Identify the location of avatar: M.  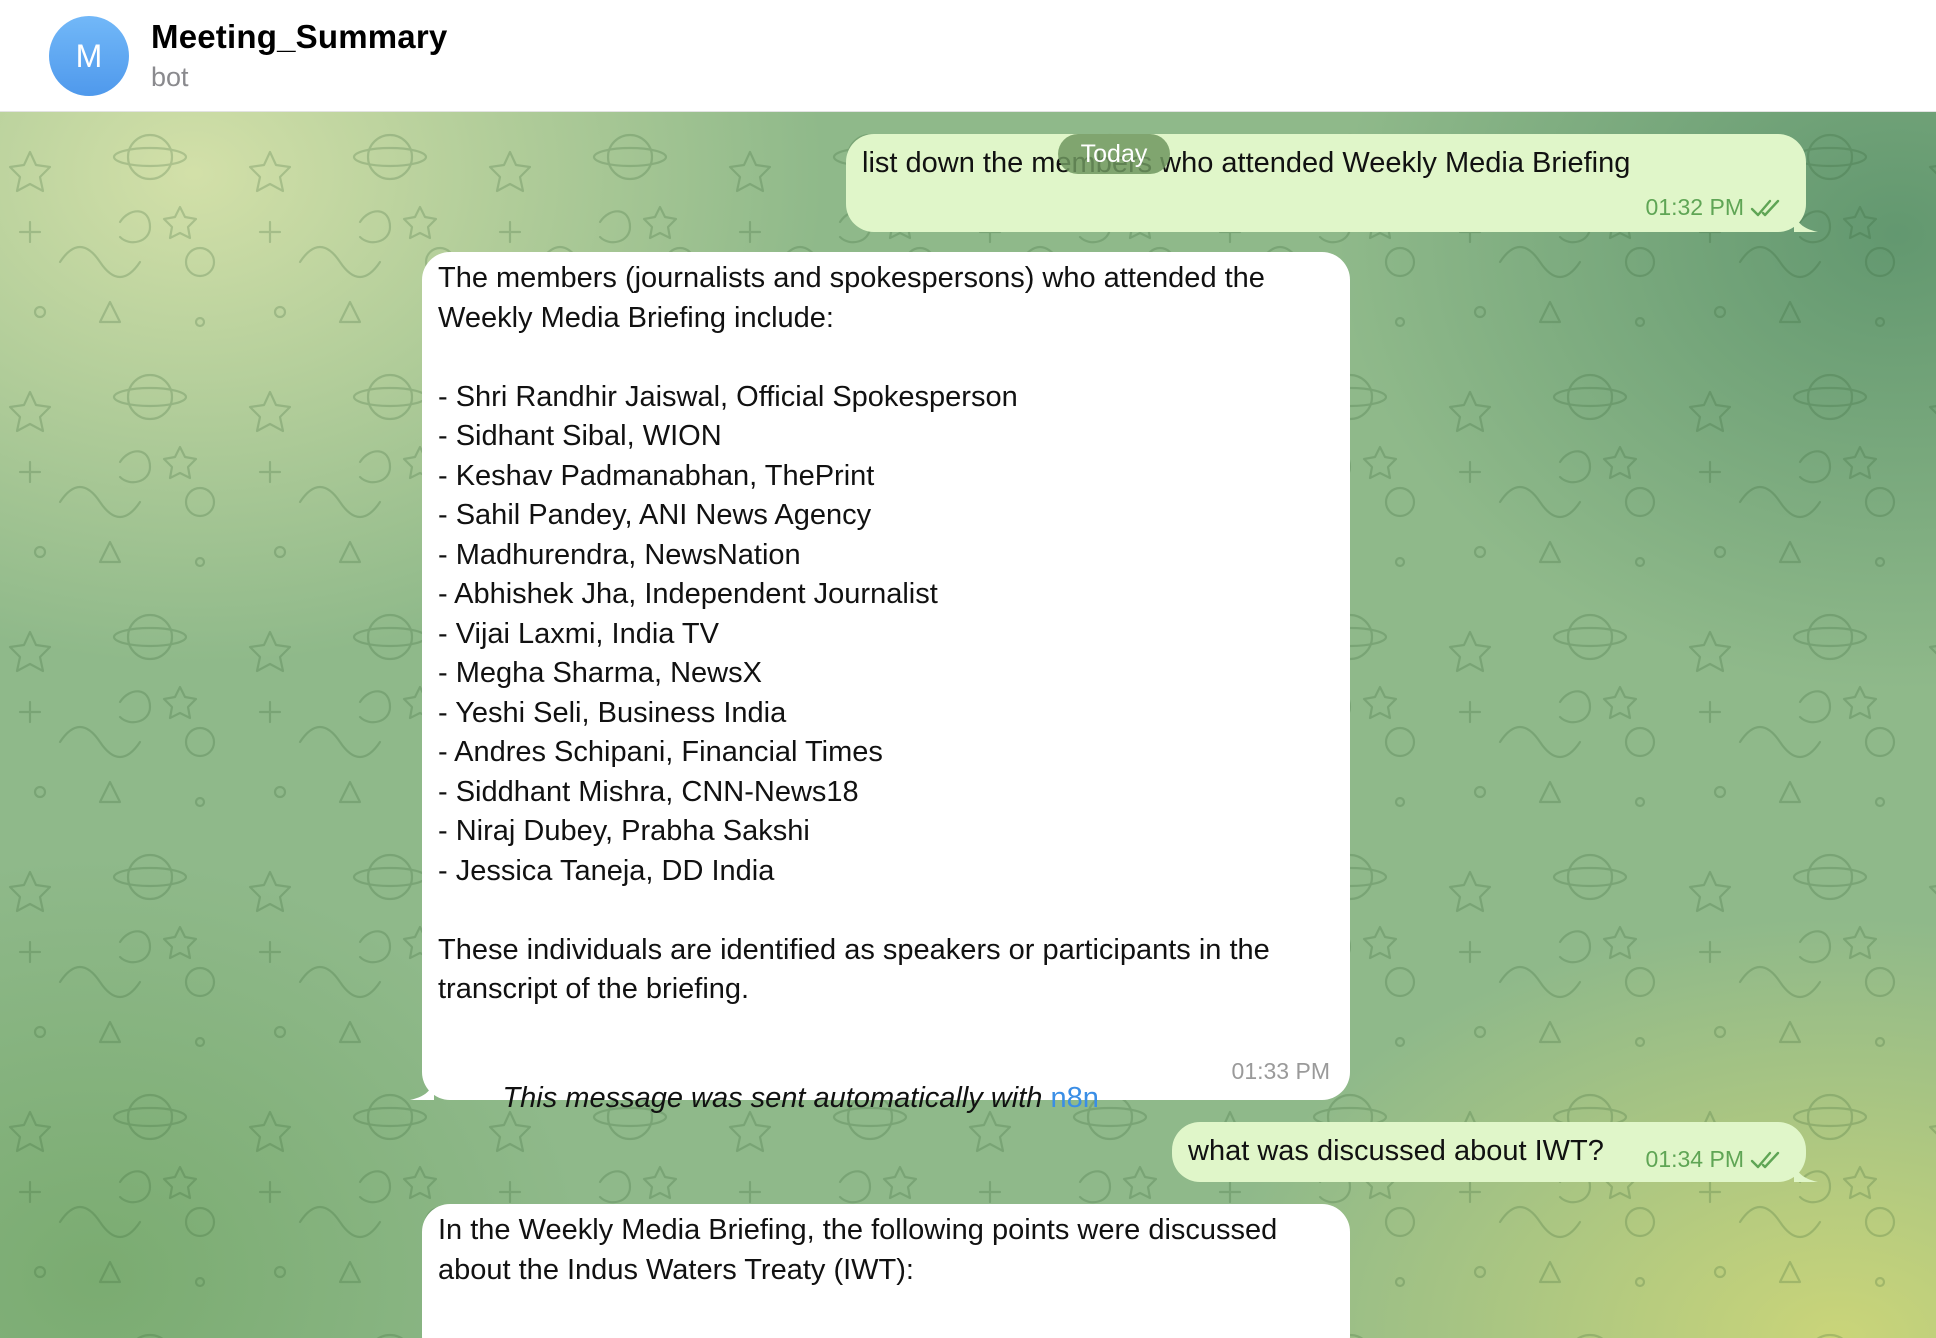
(89, 56).